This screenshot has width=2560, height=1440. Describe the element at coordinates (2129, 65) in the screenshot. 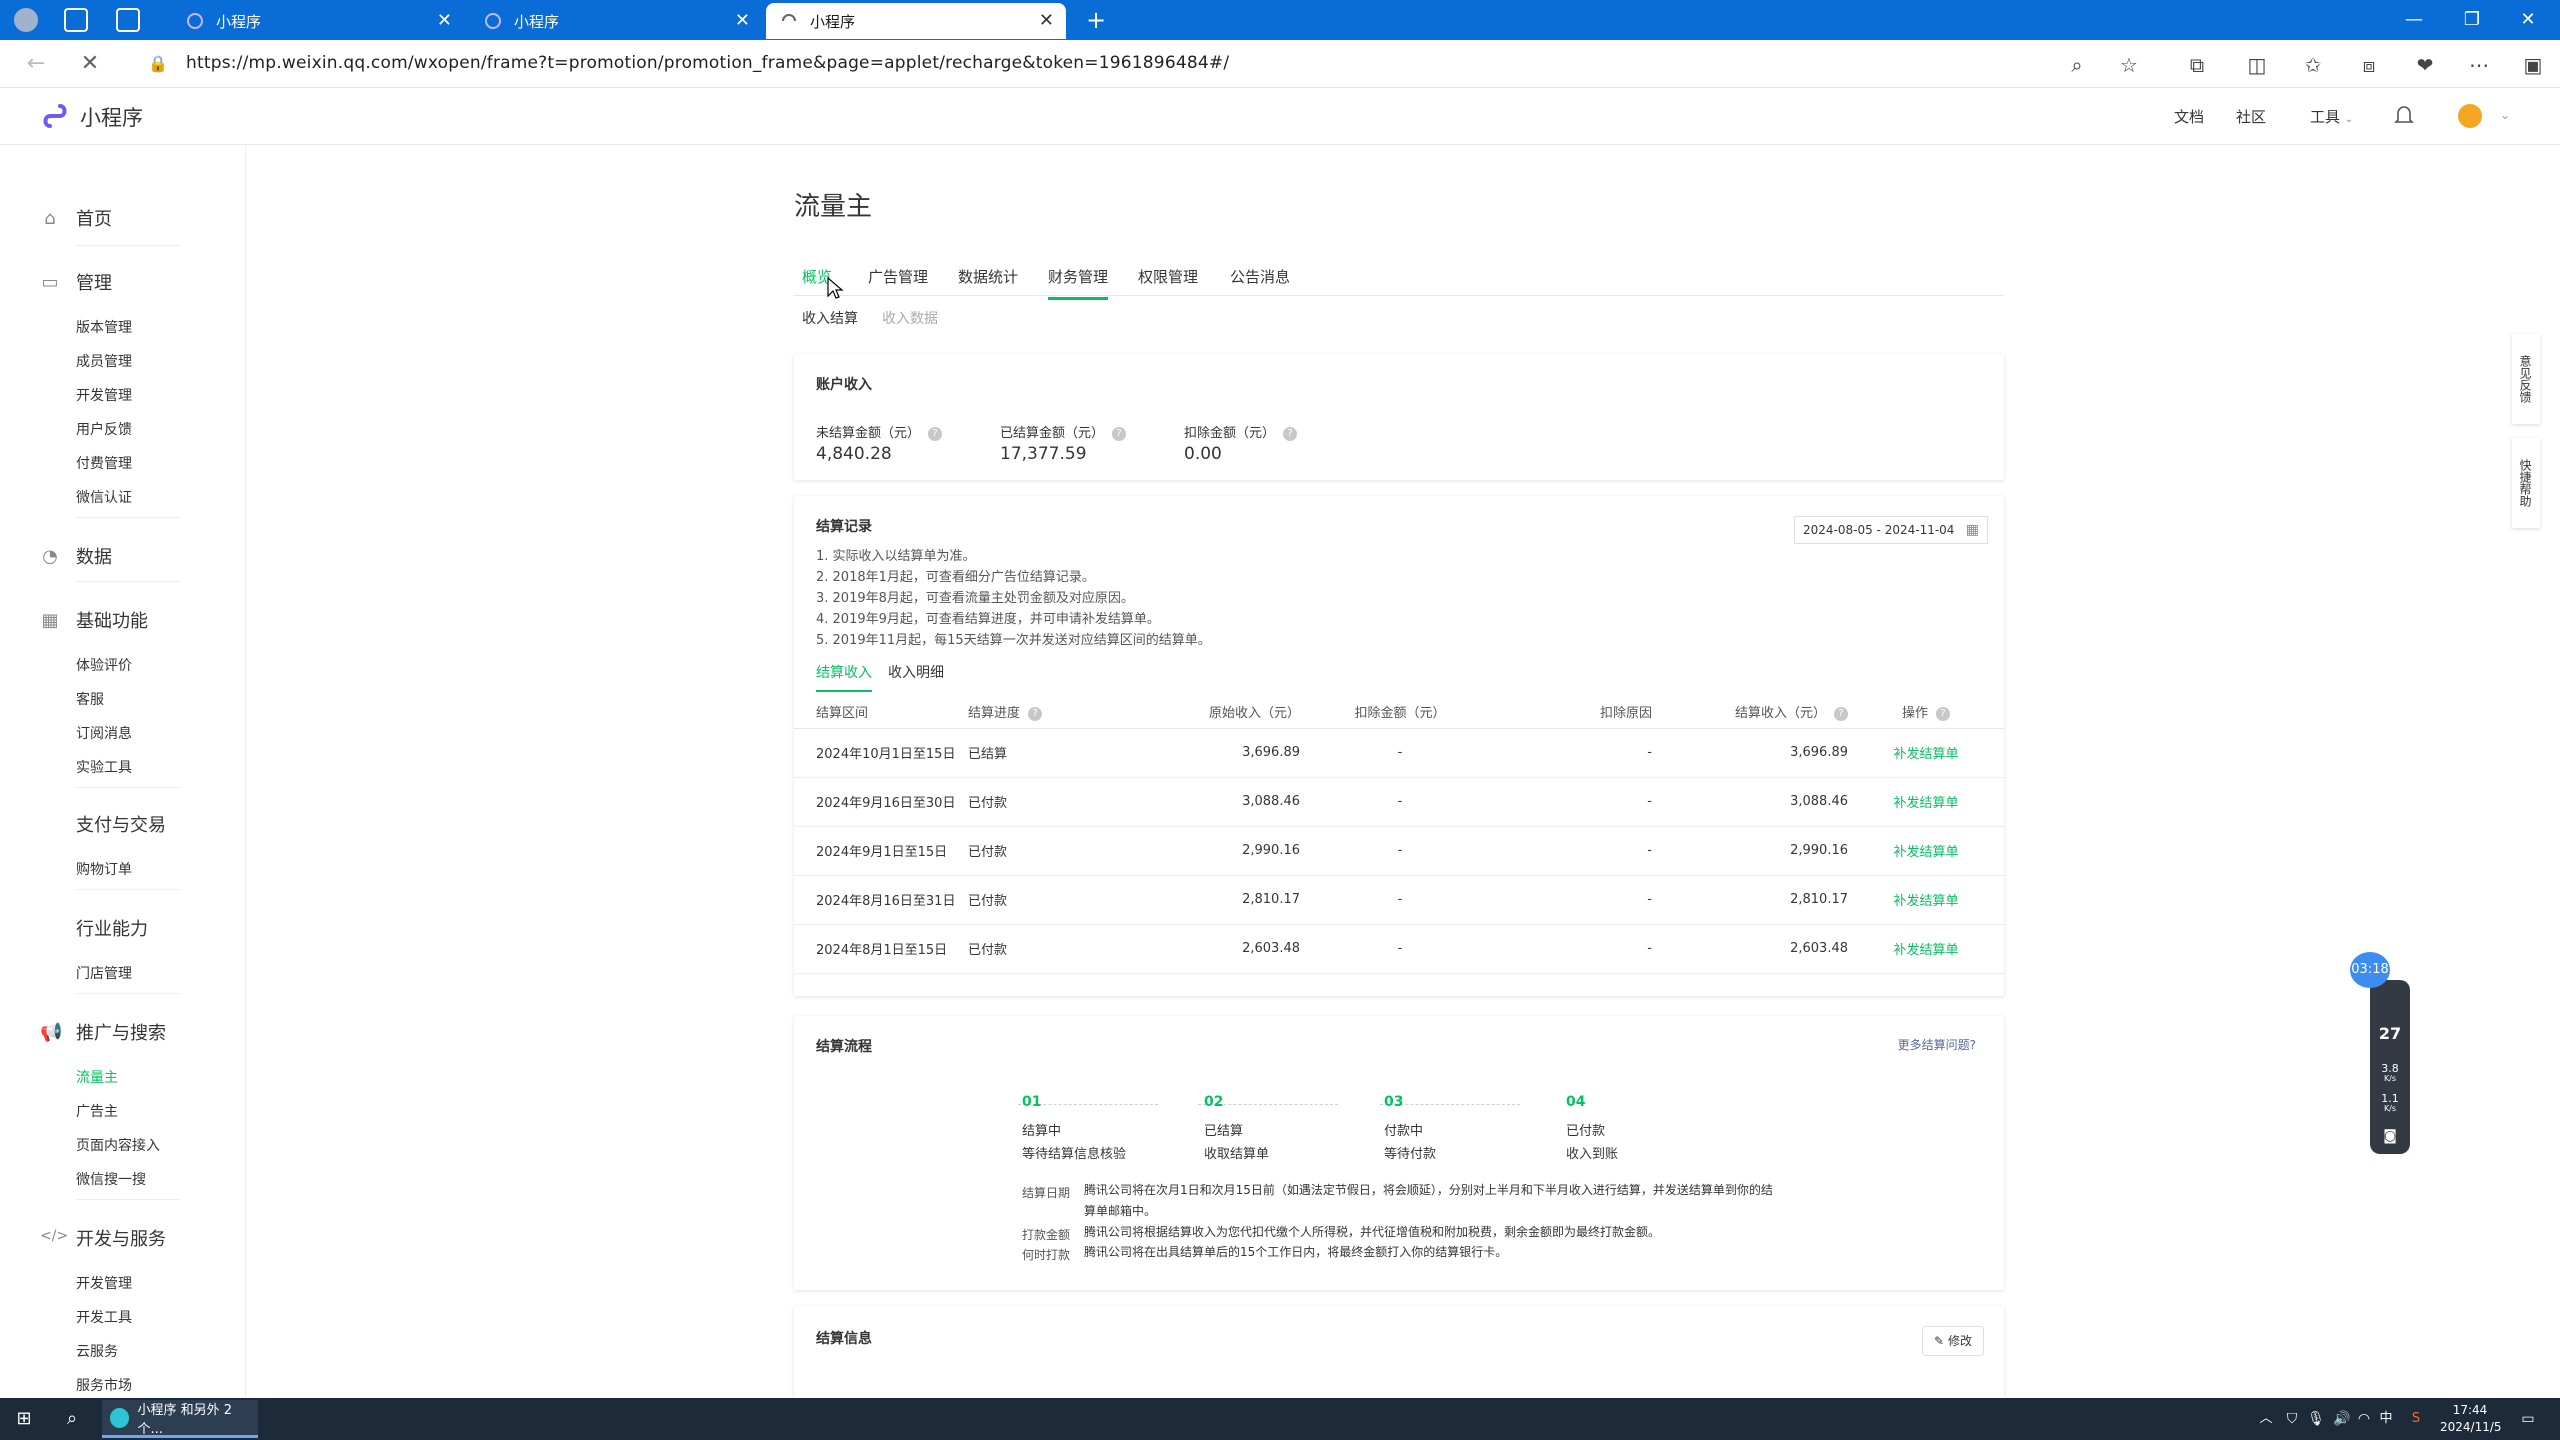

I see `favorite-star-icon: ☆` at that location.